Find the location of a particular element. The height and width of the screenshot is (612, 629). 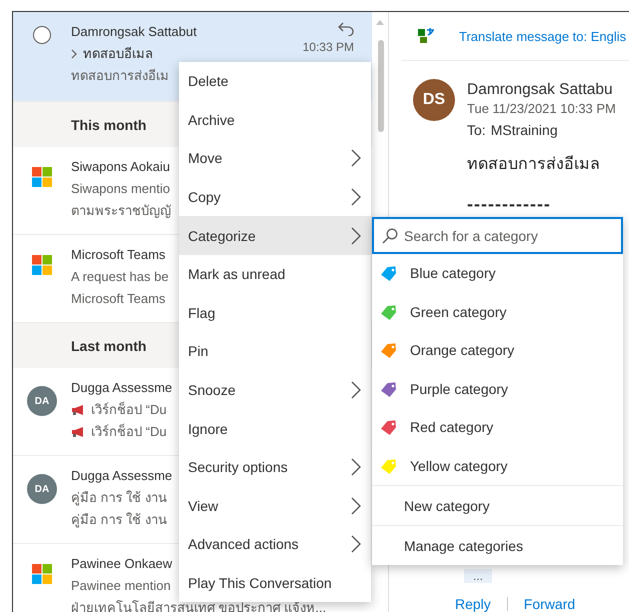

category-name: Green category is located at coordinates (458, 312).